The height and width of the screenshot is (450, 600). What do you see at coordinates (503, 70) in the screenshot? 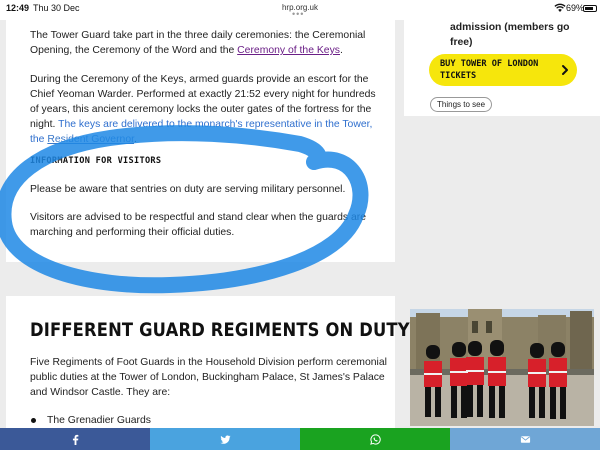
I see `buy-tickets-button: BUY TOWER OF LONDON TICKETS` at bounding box center [503, 70].